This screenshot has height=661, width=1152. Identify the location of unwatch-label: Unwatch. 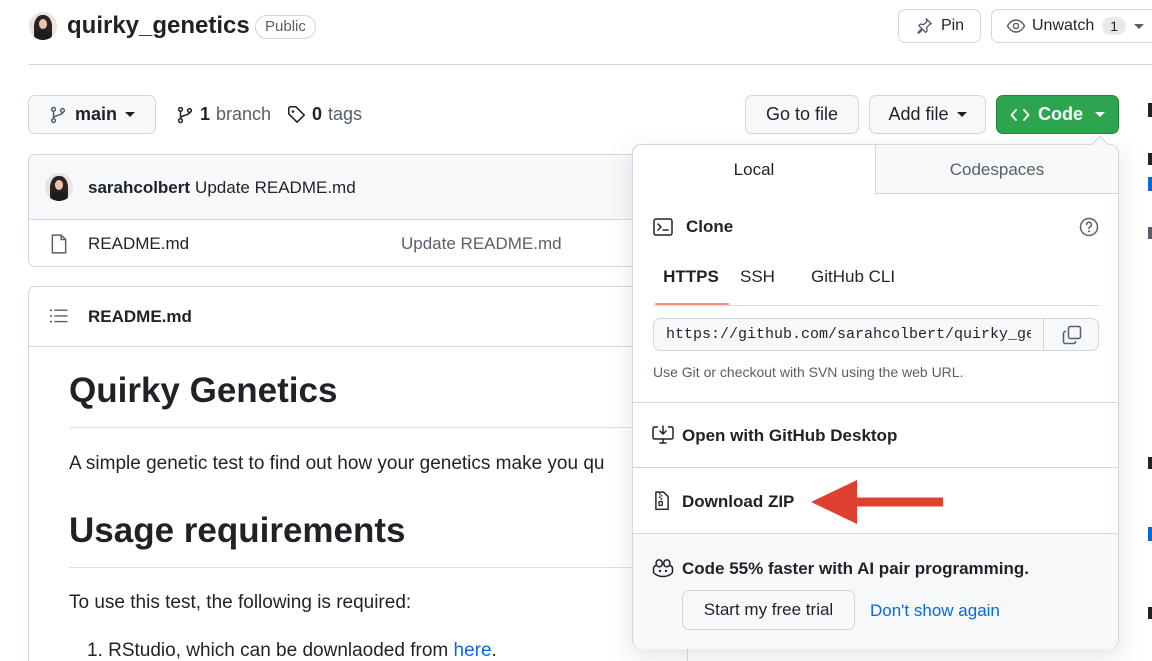
(1063, 25).